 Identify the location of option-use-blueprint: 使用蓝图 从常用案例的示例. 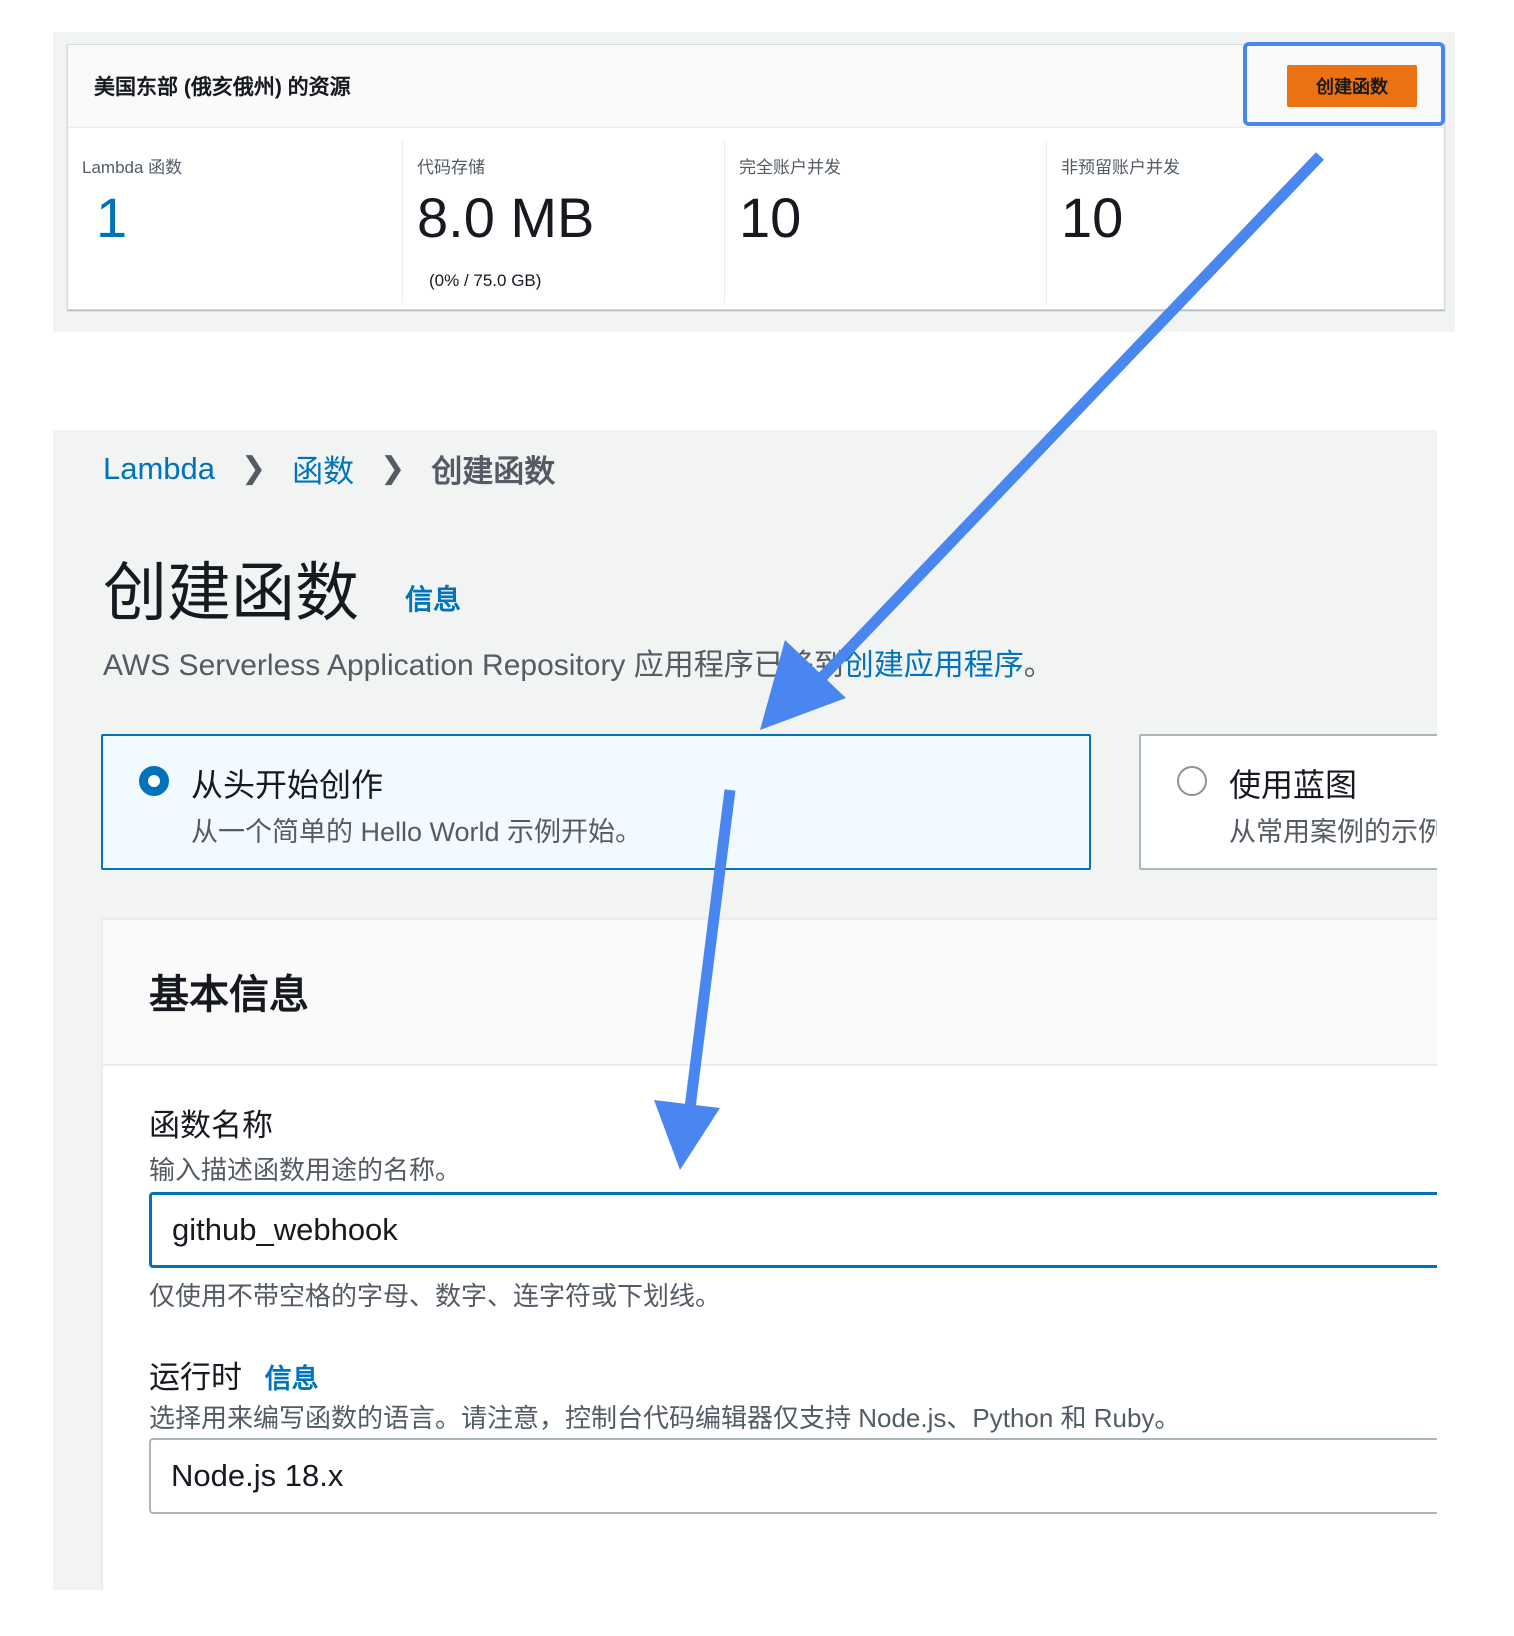
(1288, 802).